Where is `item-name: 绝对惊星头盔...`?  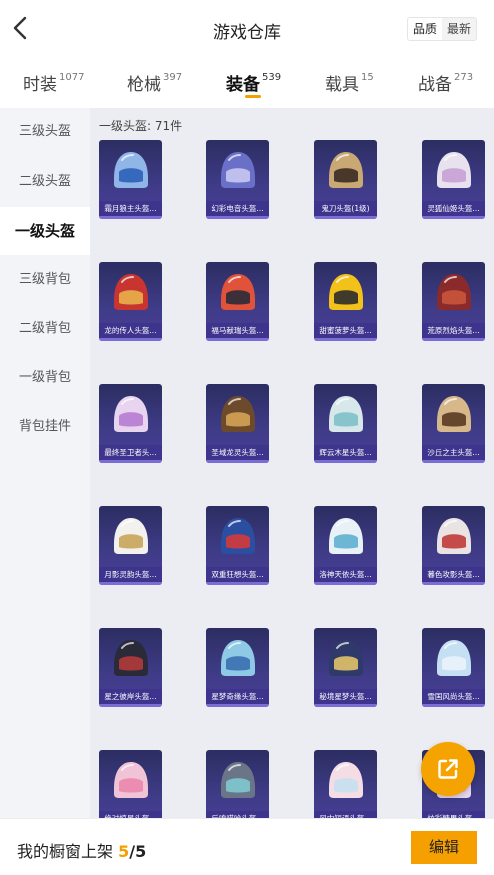
item-name: 绝对惊星头盔... is located at coordinates (130, 814).